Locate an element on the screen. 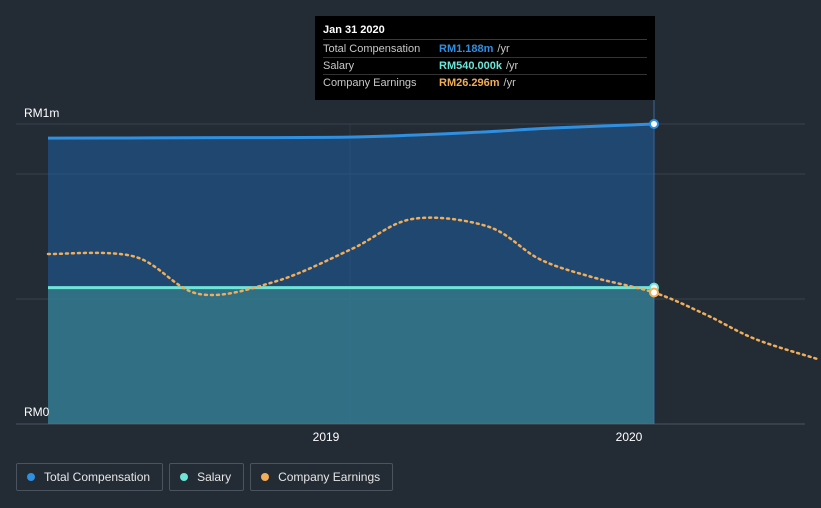 The width and height of the screenshot is (821, 508). tooltip-row-earnings: Company Earnings RM26.296m /yr is located at coordinates (485, 83).